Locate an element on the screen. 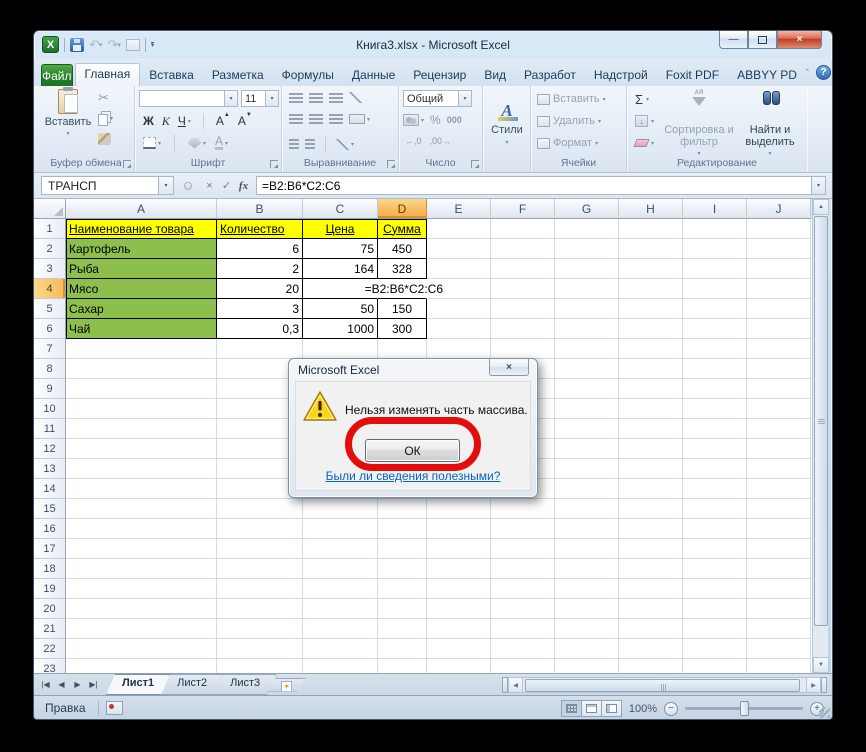  styles-button: А Стили ▾ is located at coordinates (507, 123).